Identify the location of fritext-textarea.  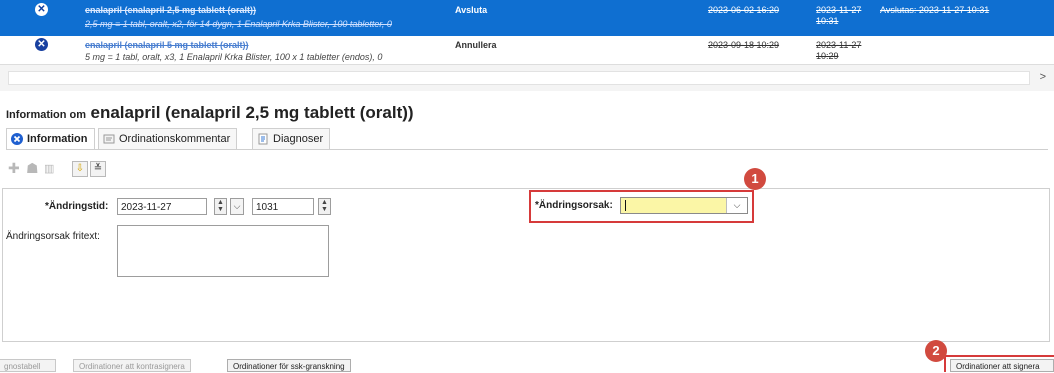
(223, 251).